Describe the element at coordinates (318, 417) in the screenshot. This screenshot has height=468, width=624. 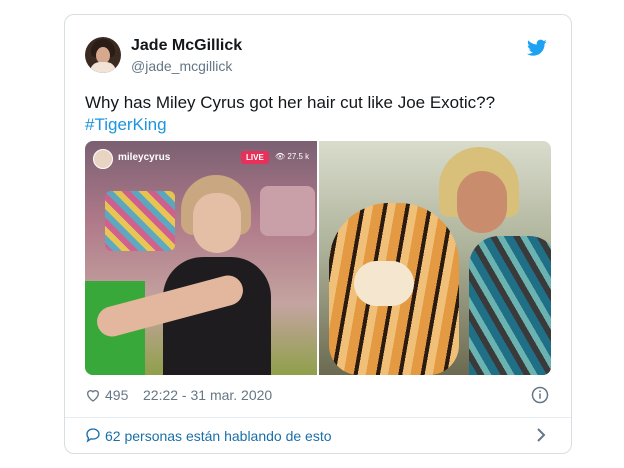
I see `divider` at that location.